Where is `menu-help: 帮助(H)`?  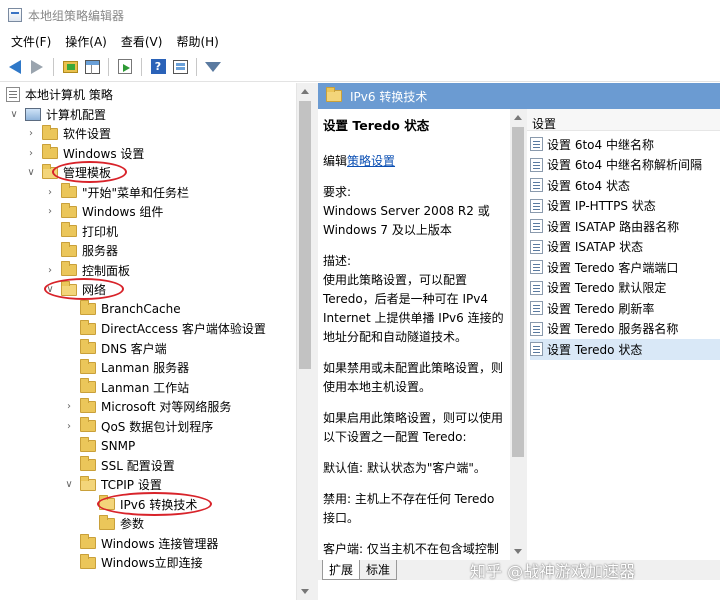
menu-help: 帮助(H) is located at coordinates (197, 41).